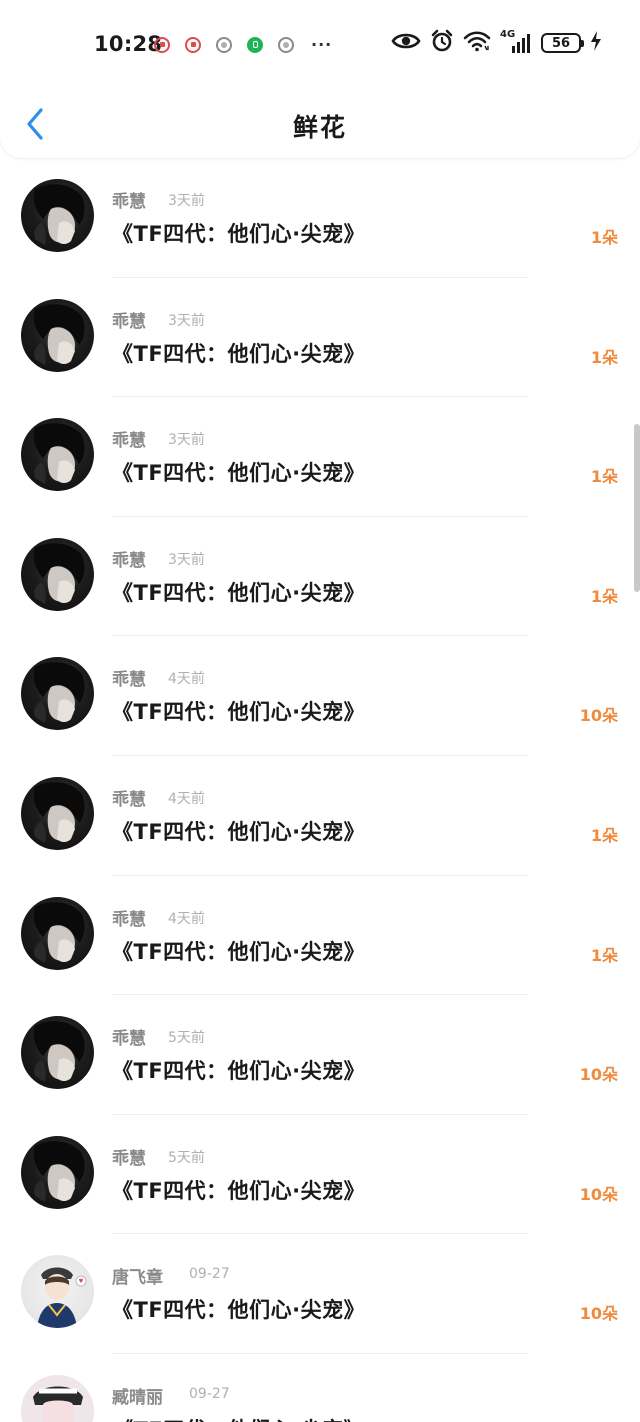 Image resolution: width=640 pixels, height=1422 pixels. What do you see at coordinates (596, 43) in the screenshot?
I see `charging-bolt-icon` at bounding box center [596, 43].